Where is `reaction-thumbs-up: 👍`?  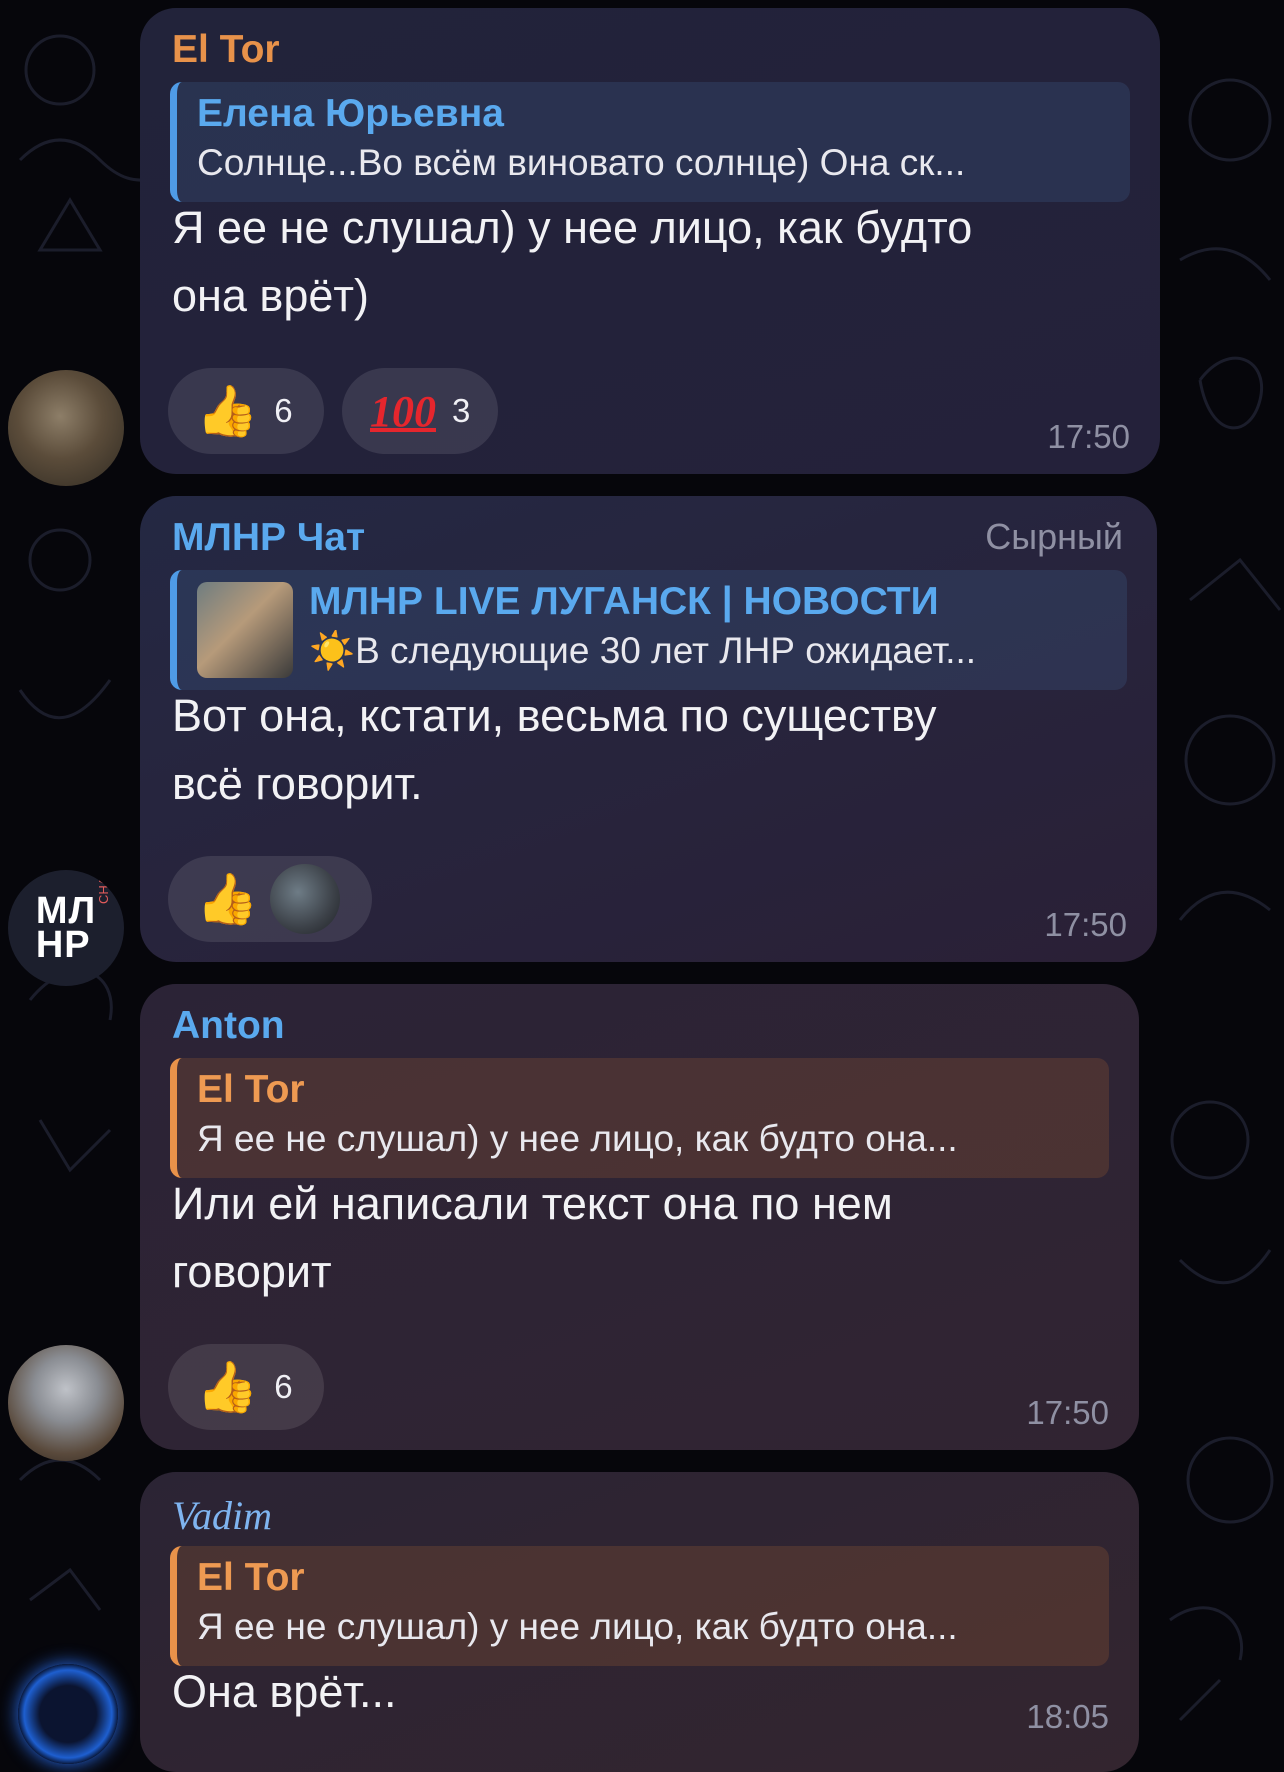
reaction-thumbs-up: 👍 is located at coordinates (270, 899).